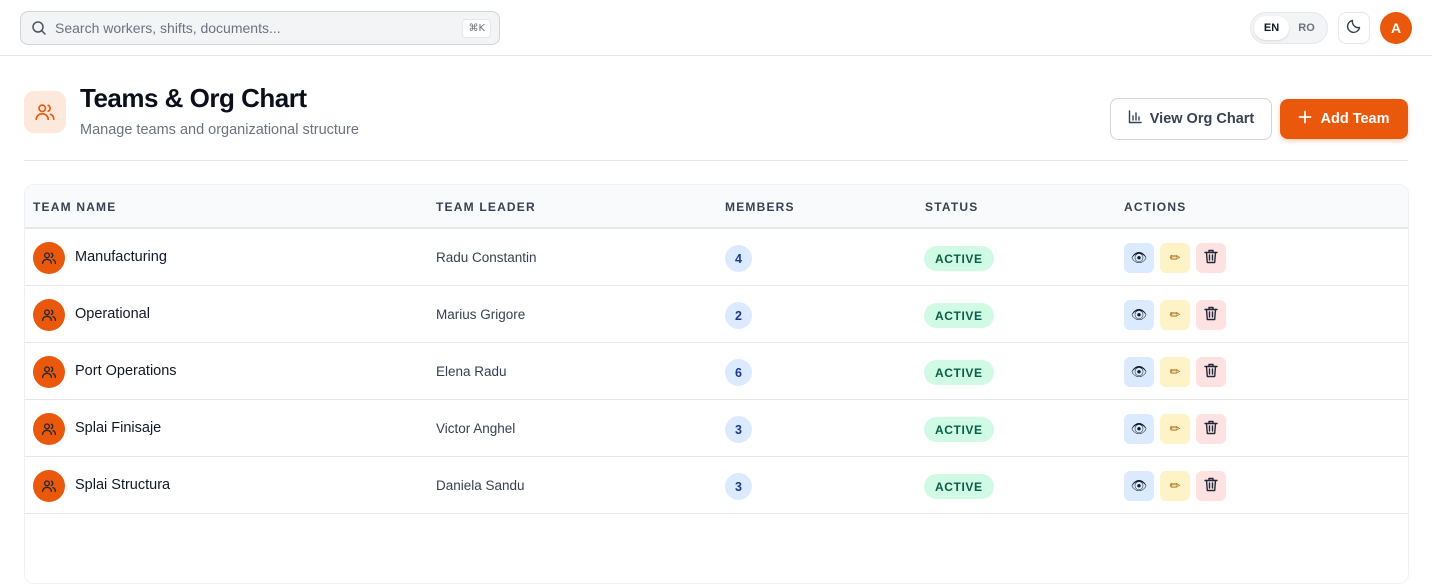 The width and height of the screenshot is (1432, 584). I want to click on search-box: ⌘K, so click(260, 28).